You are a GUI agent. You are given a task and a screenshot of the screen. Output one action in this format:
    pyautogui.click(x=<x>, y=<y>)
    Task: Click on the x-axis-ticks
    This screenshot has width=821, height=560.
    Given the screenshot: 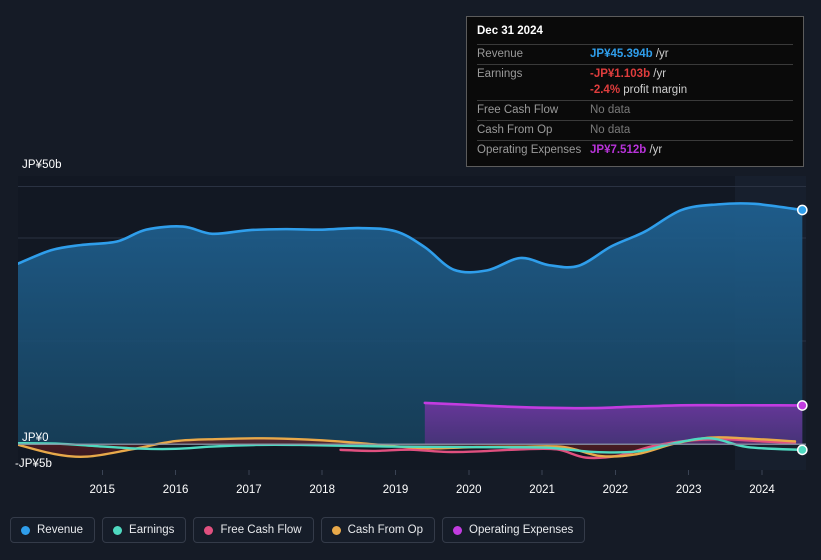 What is the action you would take?
    pyautogui.click(x=432, y=472)
    